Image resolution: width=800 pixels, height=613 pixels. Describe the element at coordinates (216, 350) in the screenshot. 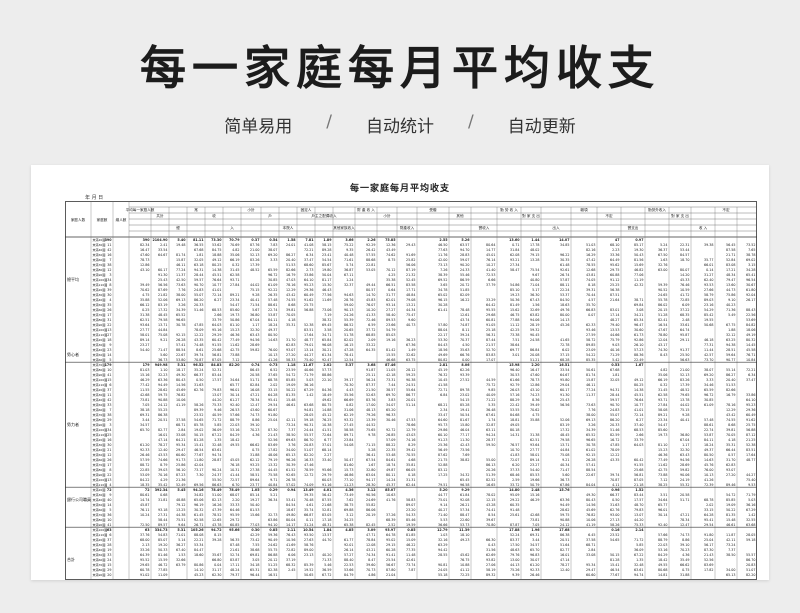

I see `table-cell: 25.68` at that location.